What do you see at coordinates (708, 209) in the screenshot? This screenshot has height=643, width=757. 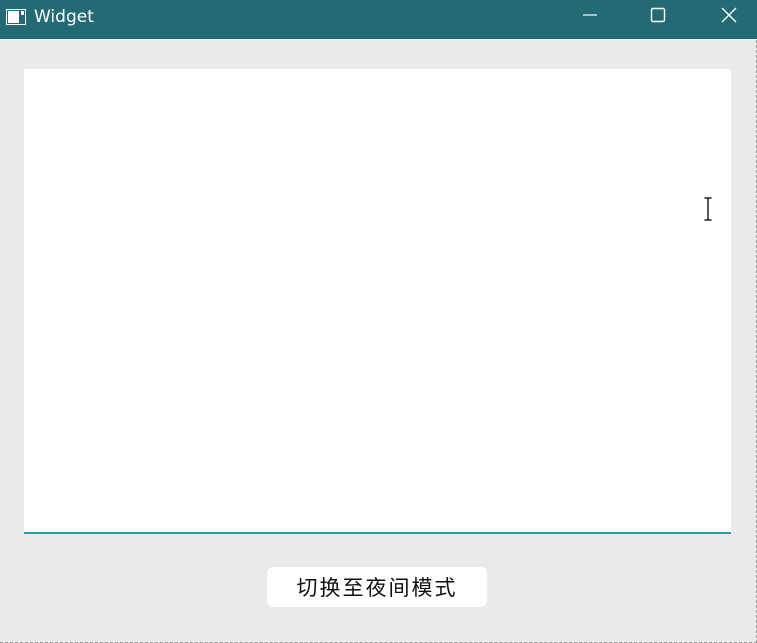 I see `text-cursor-icon` at bounding box center [708, 209].